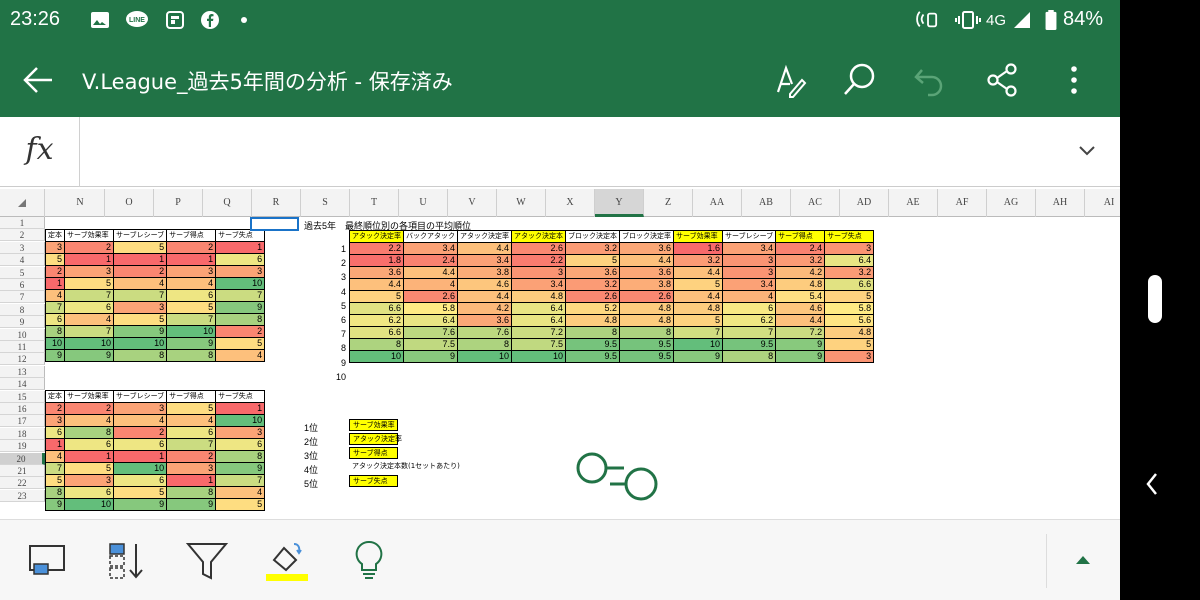 The width and height of the screenshot is (1200, 600). Describe the element at coordinates (430, 308) in the screenshot. I see `data-cell: 5.8` at that location.